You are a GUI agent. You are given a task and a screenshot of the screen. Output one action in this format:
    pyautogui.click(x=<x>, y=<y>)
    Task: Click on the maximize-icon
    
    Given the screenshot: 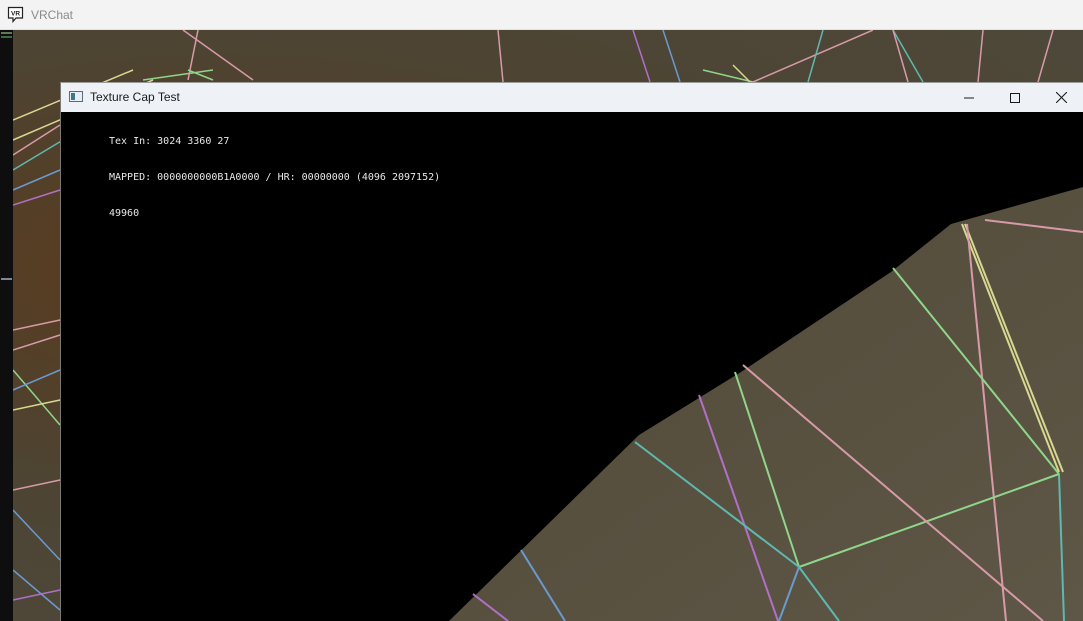 What is the action you would take?
    pyautogui.click(x=1015, y=97)
    